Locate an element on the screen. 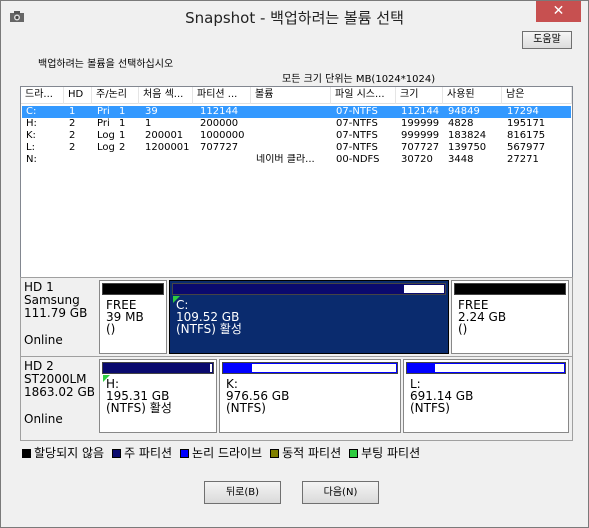 This screenshot has height=528, width=589. volume-row: H: 2 Pri 1 1 200000 07-NTFS 199999 4828 195171 is located at coordinates (296, 124).